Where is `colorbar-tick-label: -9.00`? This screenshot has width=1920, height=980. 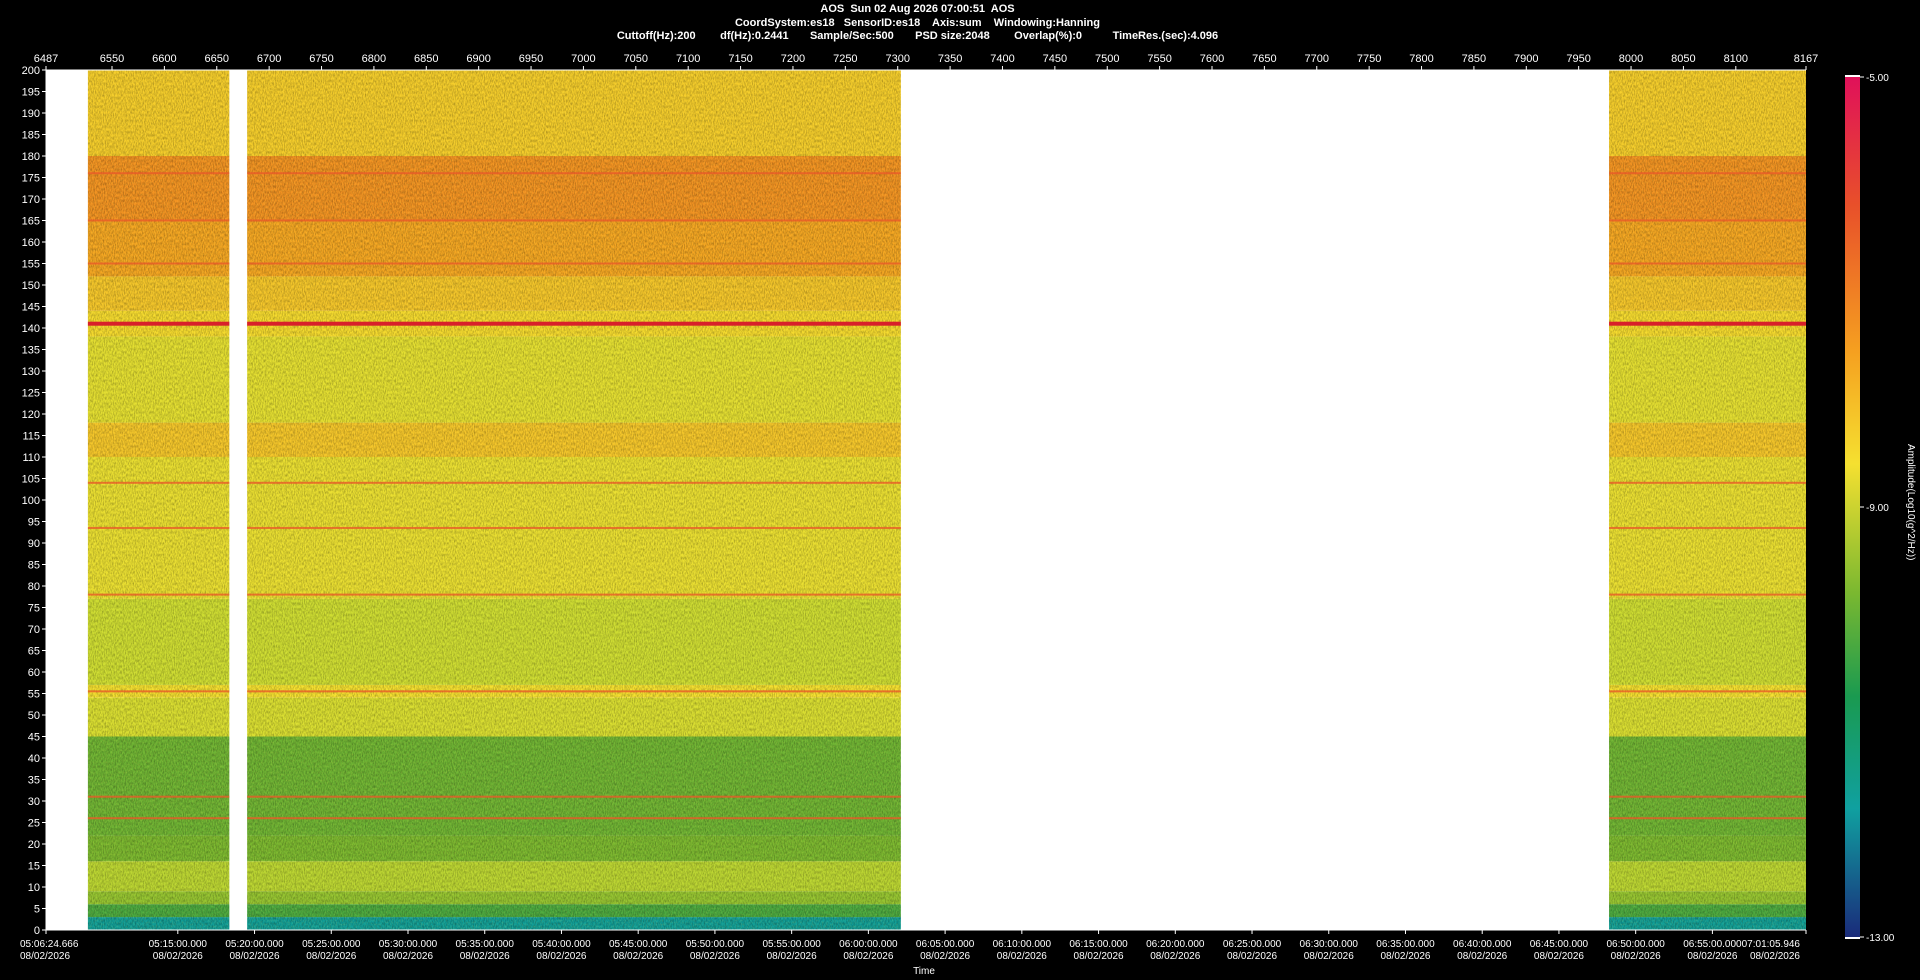
colorbar-tick-label: -9.00 is located at coordinates (1877, 508).